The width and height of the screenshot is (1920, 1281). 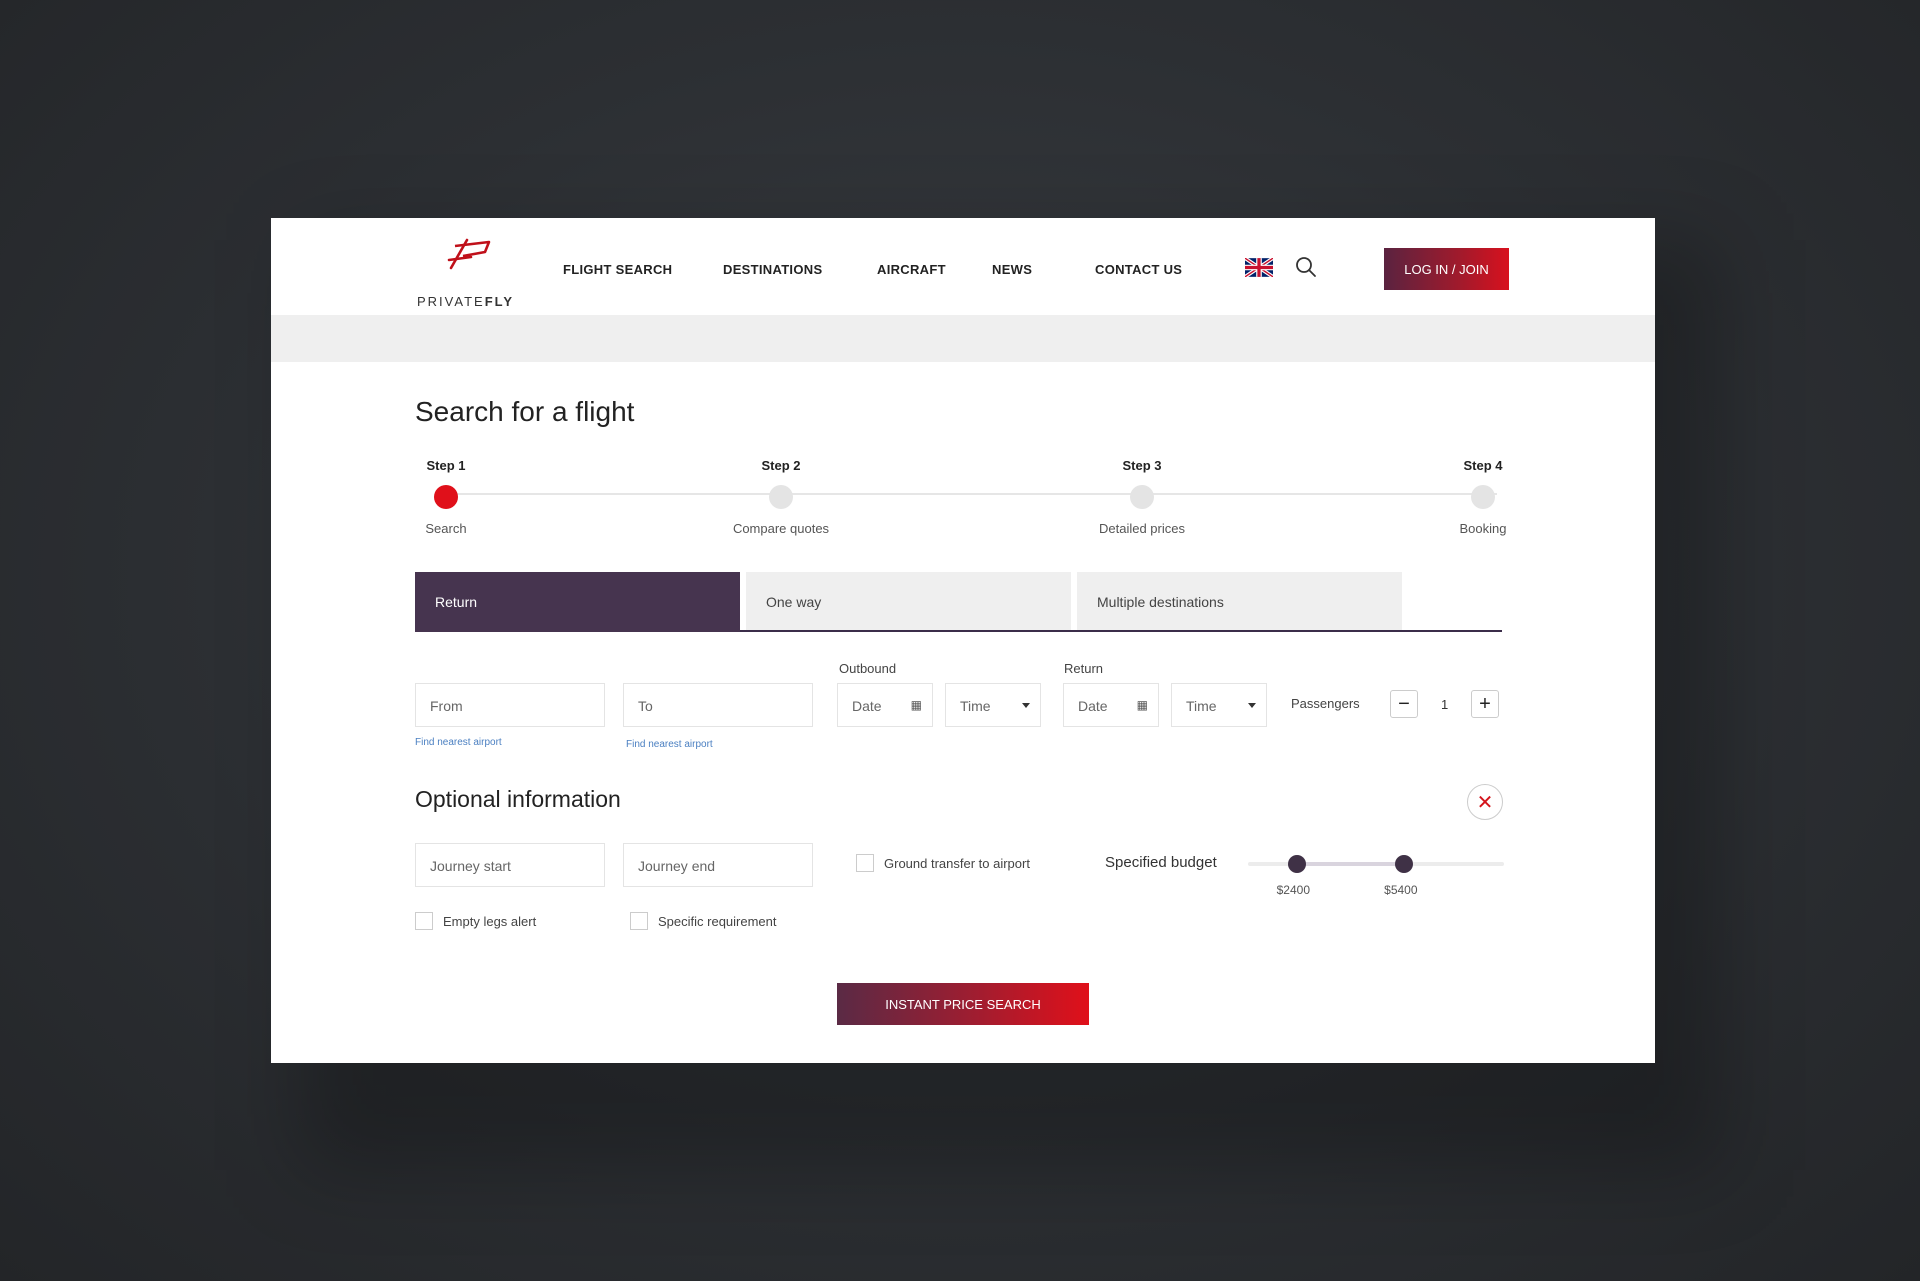 What do you see at coordinates (446, 465) in the screenshot?
I see `step-label: Step 1` at bounding box center [446, 465].